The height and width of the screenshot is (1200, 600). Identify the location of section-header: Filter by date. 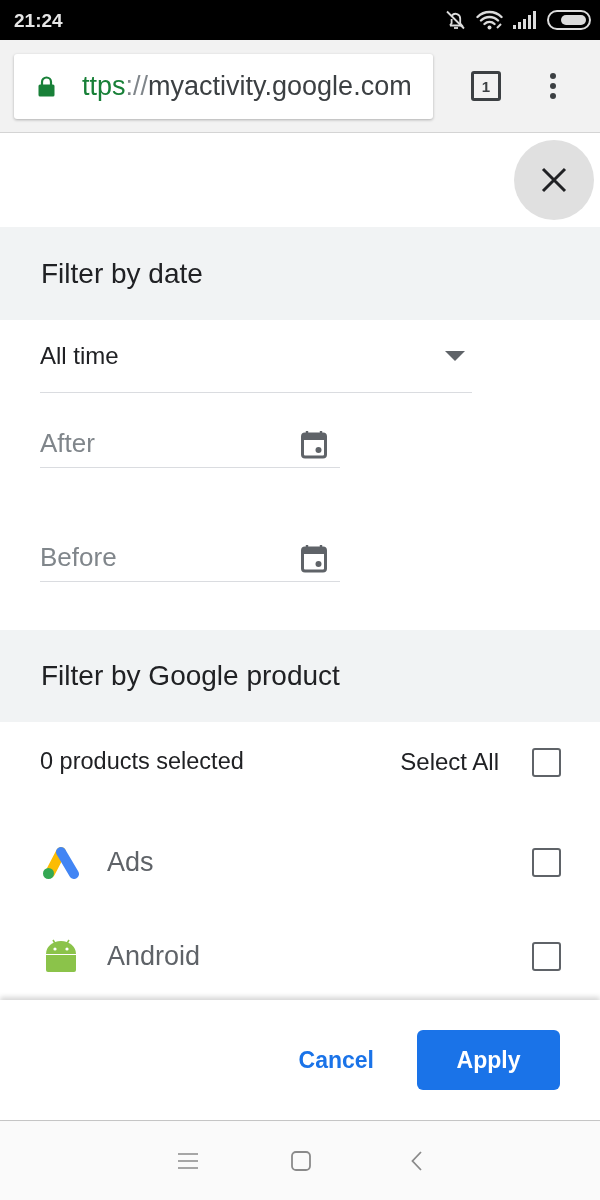
(300, 273).